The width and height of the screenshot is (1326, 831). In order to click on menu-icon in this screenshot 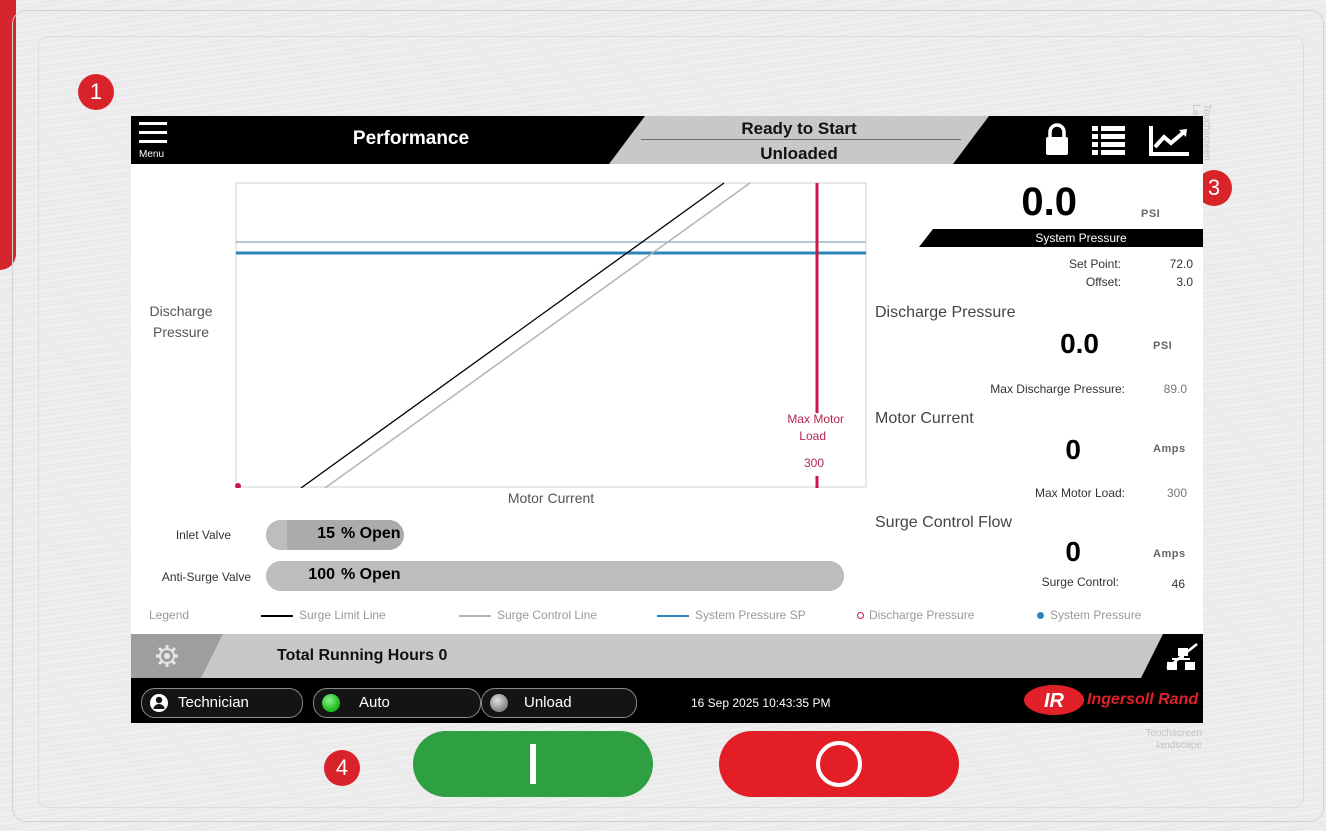, I will do `click(153, 123)`.